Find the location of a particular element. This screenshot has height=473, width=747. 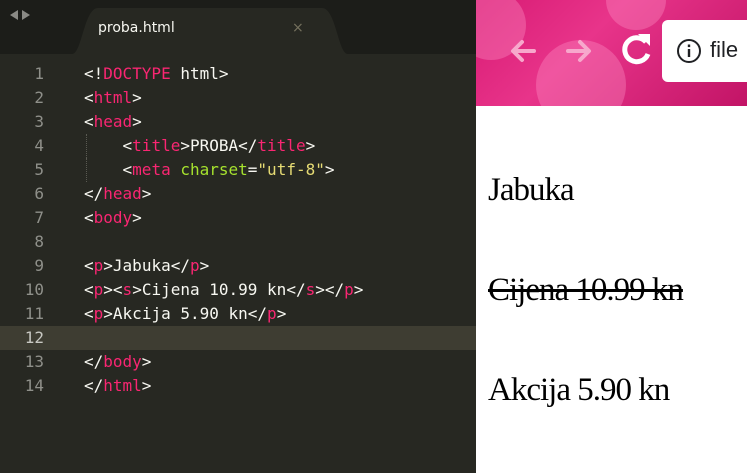

code-line: 10 <p><s>Cijena 10.99 kn</s></p> is located at coordinates (238, 290).